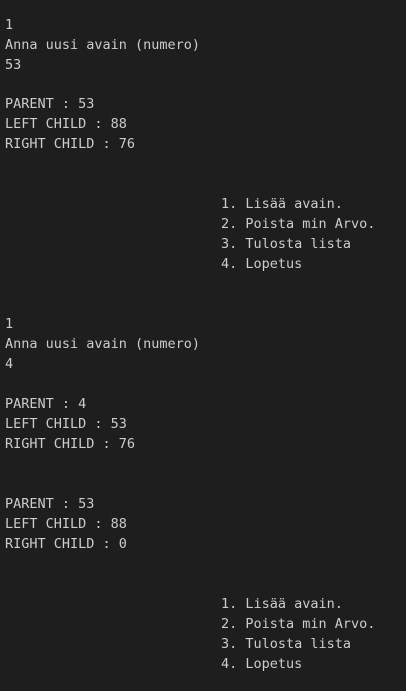  Describe the element at coordinates (46, 404) in the screenshot. I see `parent-line: PARENT : 4` at that location.